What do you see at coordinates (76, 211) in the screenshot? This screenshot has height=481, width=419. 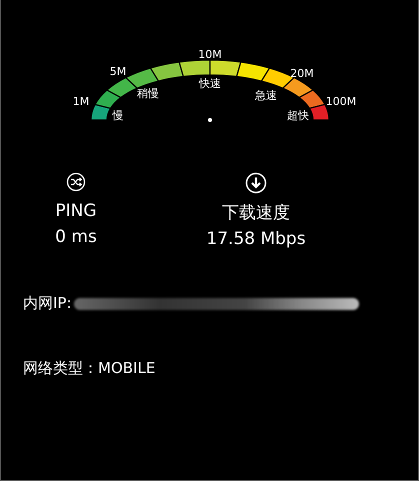 I see `stat-label: PING` at bounding box center [76, 211].